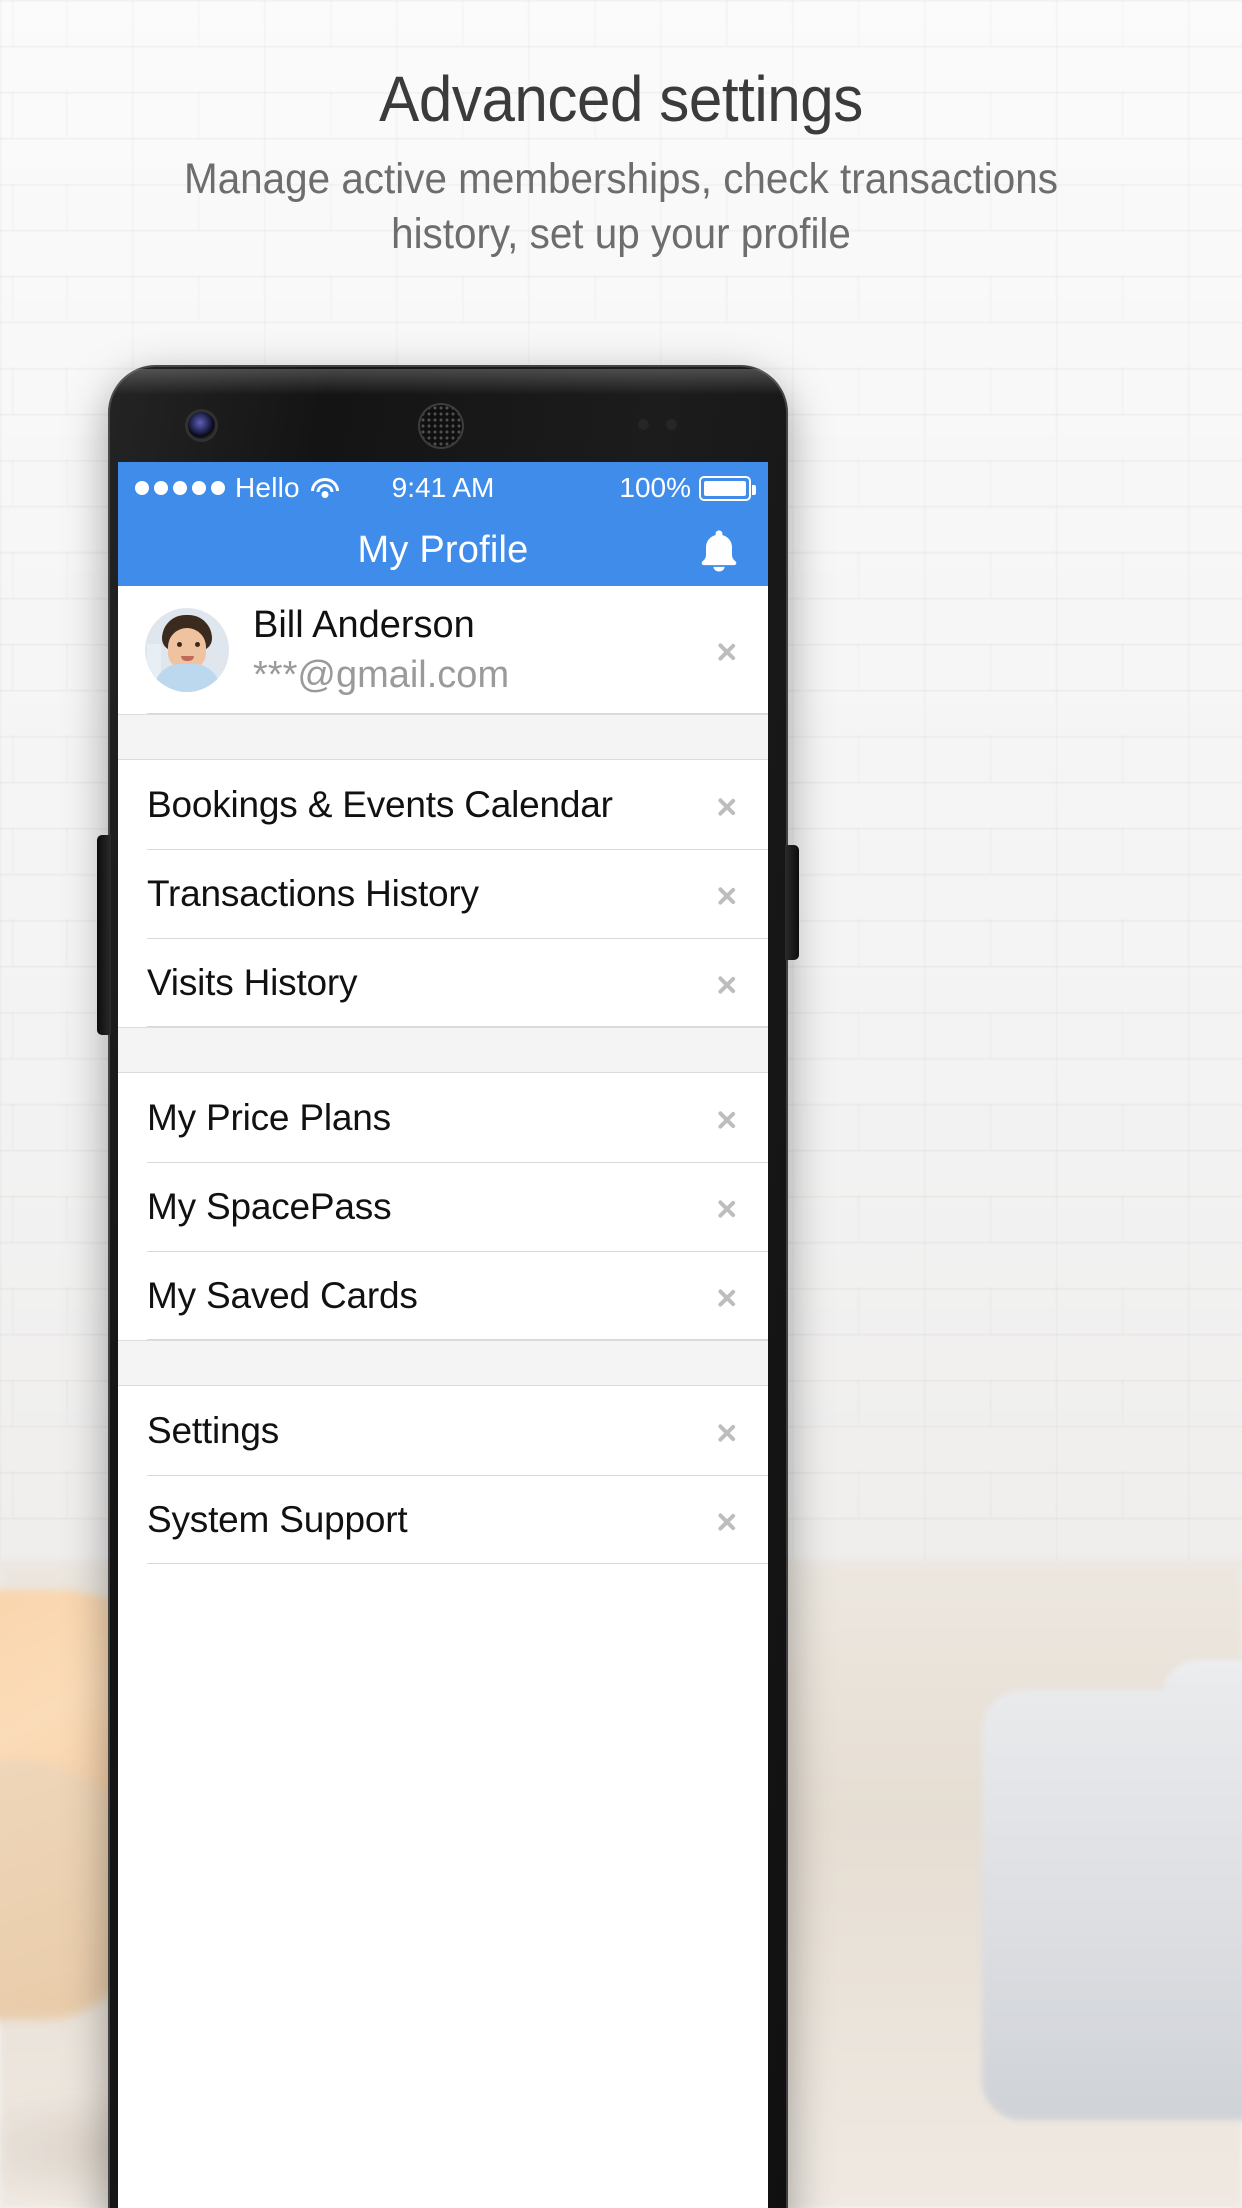 The image size is (1242, 2208). Describe the element at coordinates (443, 1430) in the screenshot. I see `list-item: Settings` at that location.